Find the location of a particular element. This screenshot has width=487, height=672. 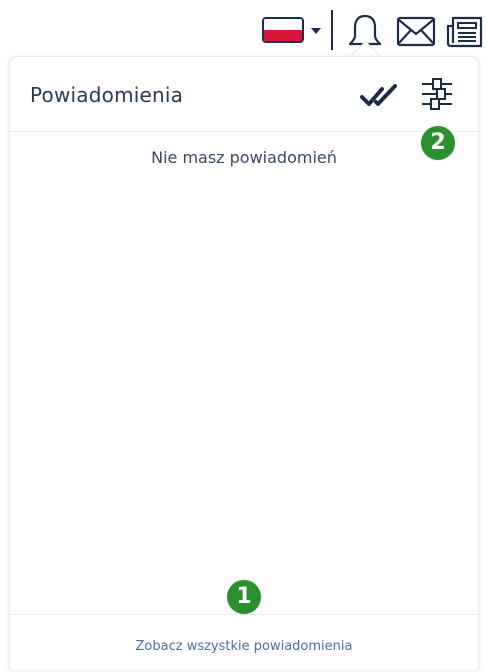

language-selector is located at coordinates (294, 31).